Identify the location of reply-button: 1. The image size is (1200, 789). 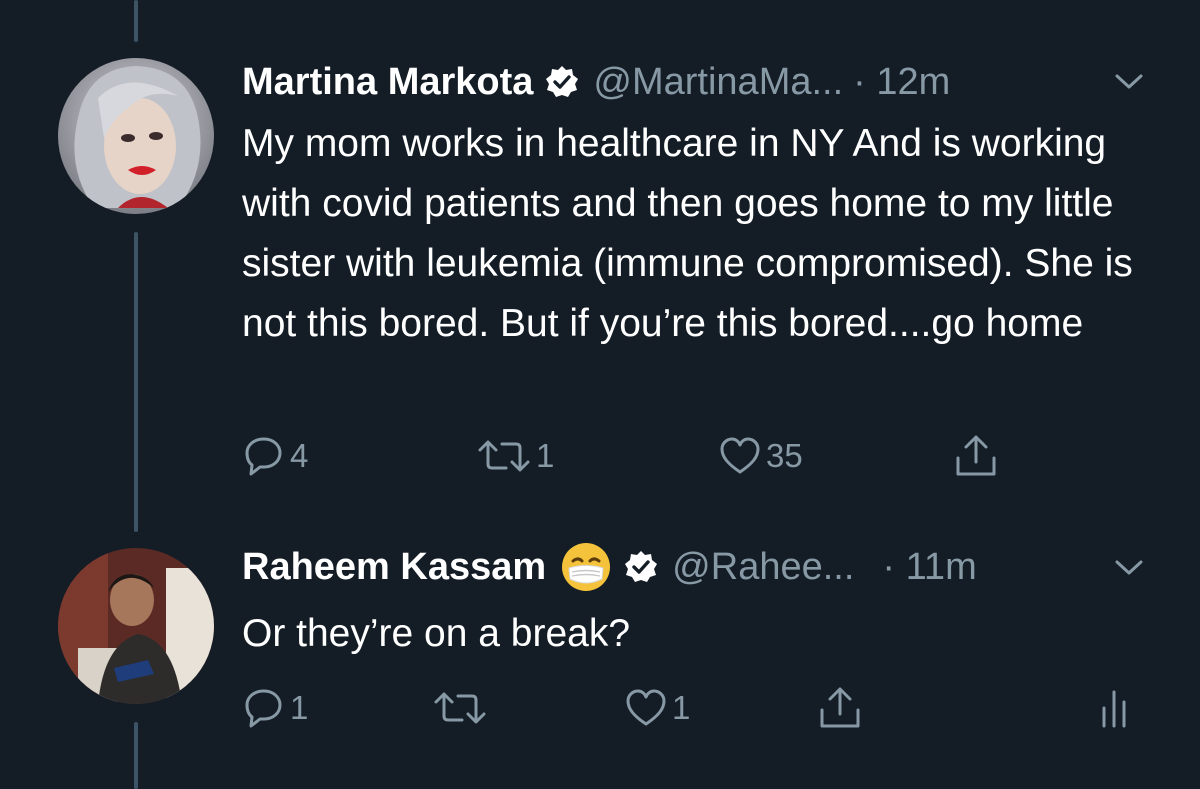
(275, 708).